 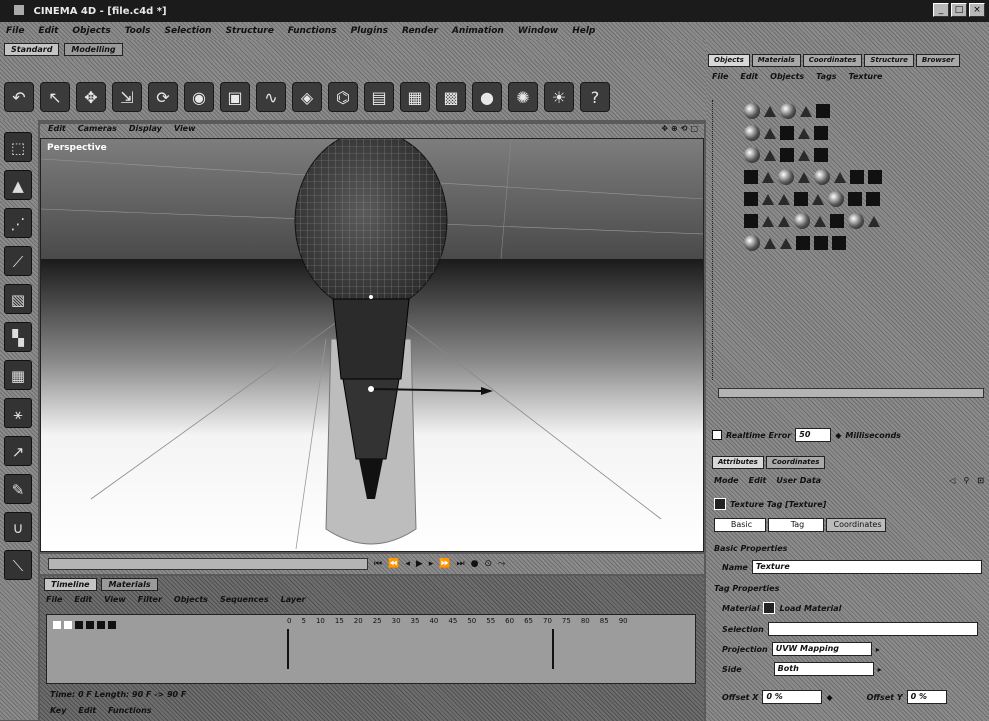 I want to click on knife-icon: ⟍, so click(x=18, y=565).